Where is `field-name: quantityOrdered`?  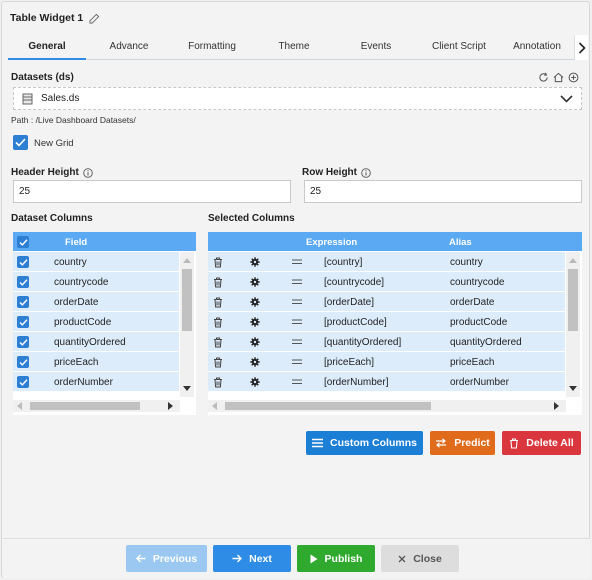 field-name: quantityOrdered is located at coordinates (90, 342).